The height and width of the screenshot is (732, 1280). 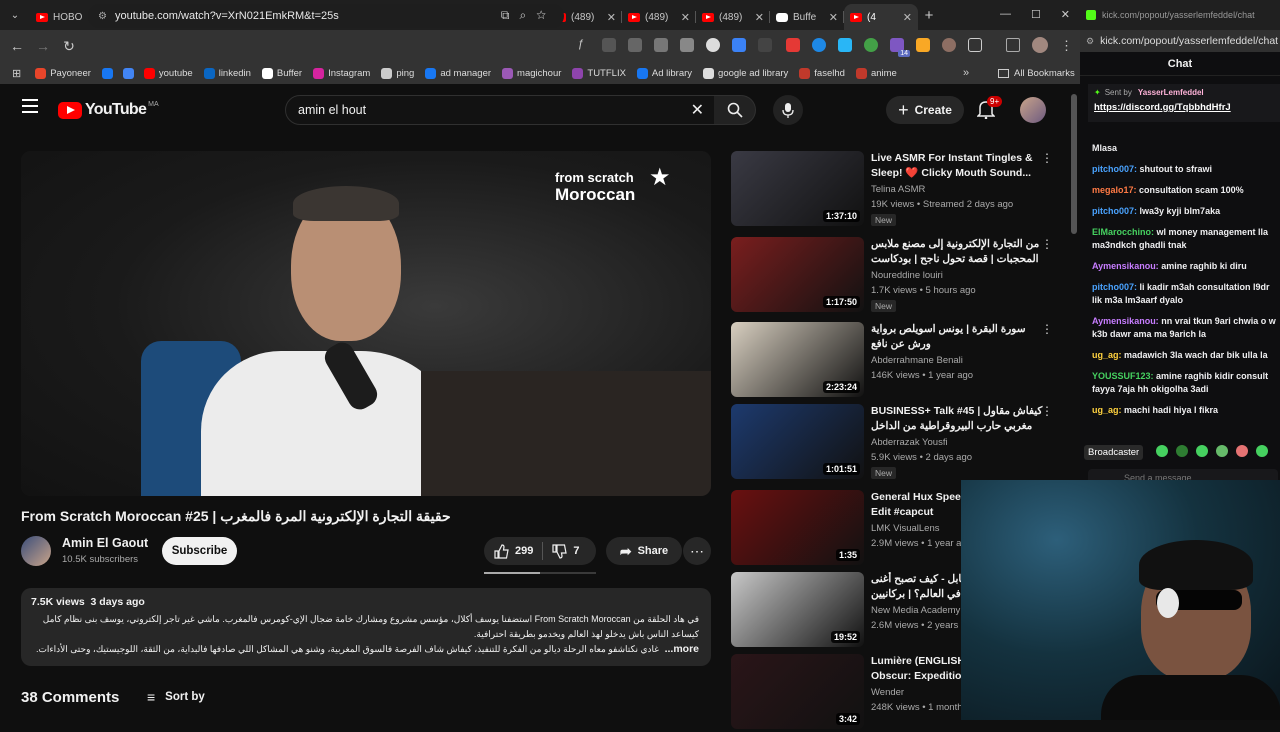 What do you see at coordinates (565, 551) in the screenshot?
I see `dislike-button: 7` at bounding box center [565, 551].